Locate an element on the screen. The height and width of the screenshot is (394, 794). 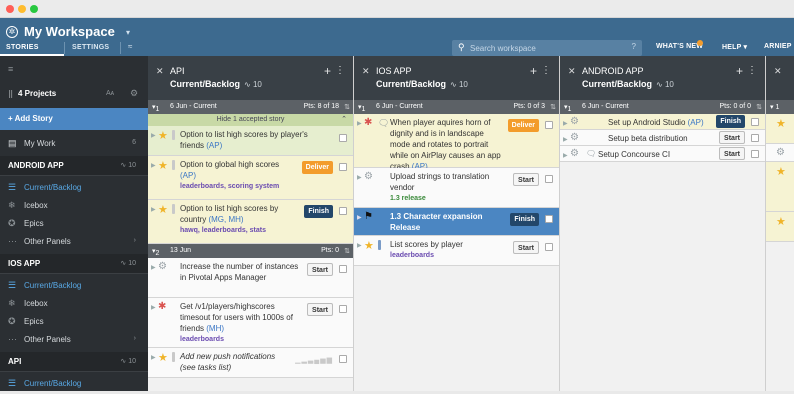
story-labels: leaderboards, scoring system is located at coordinates (235, 186).